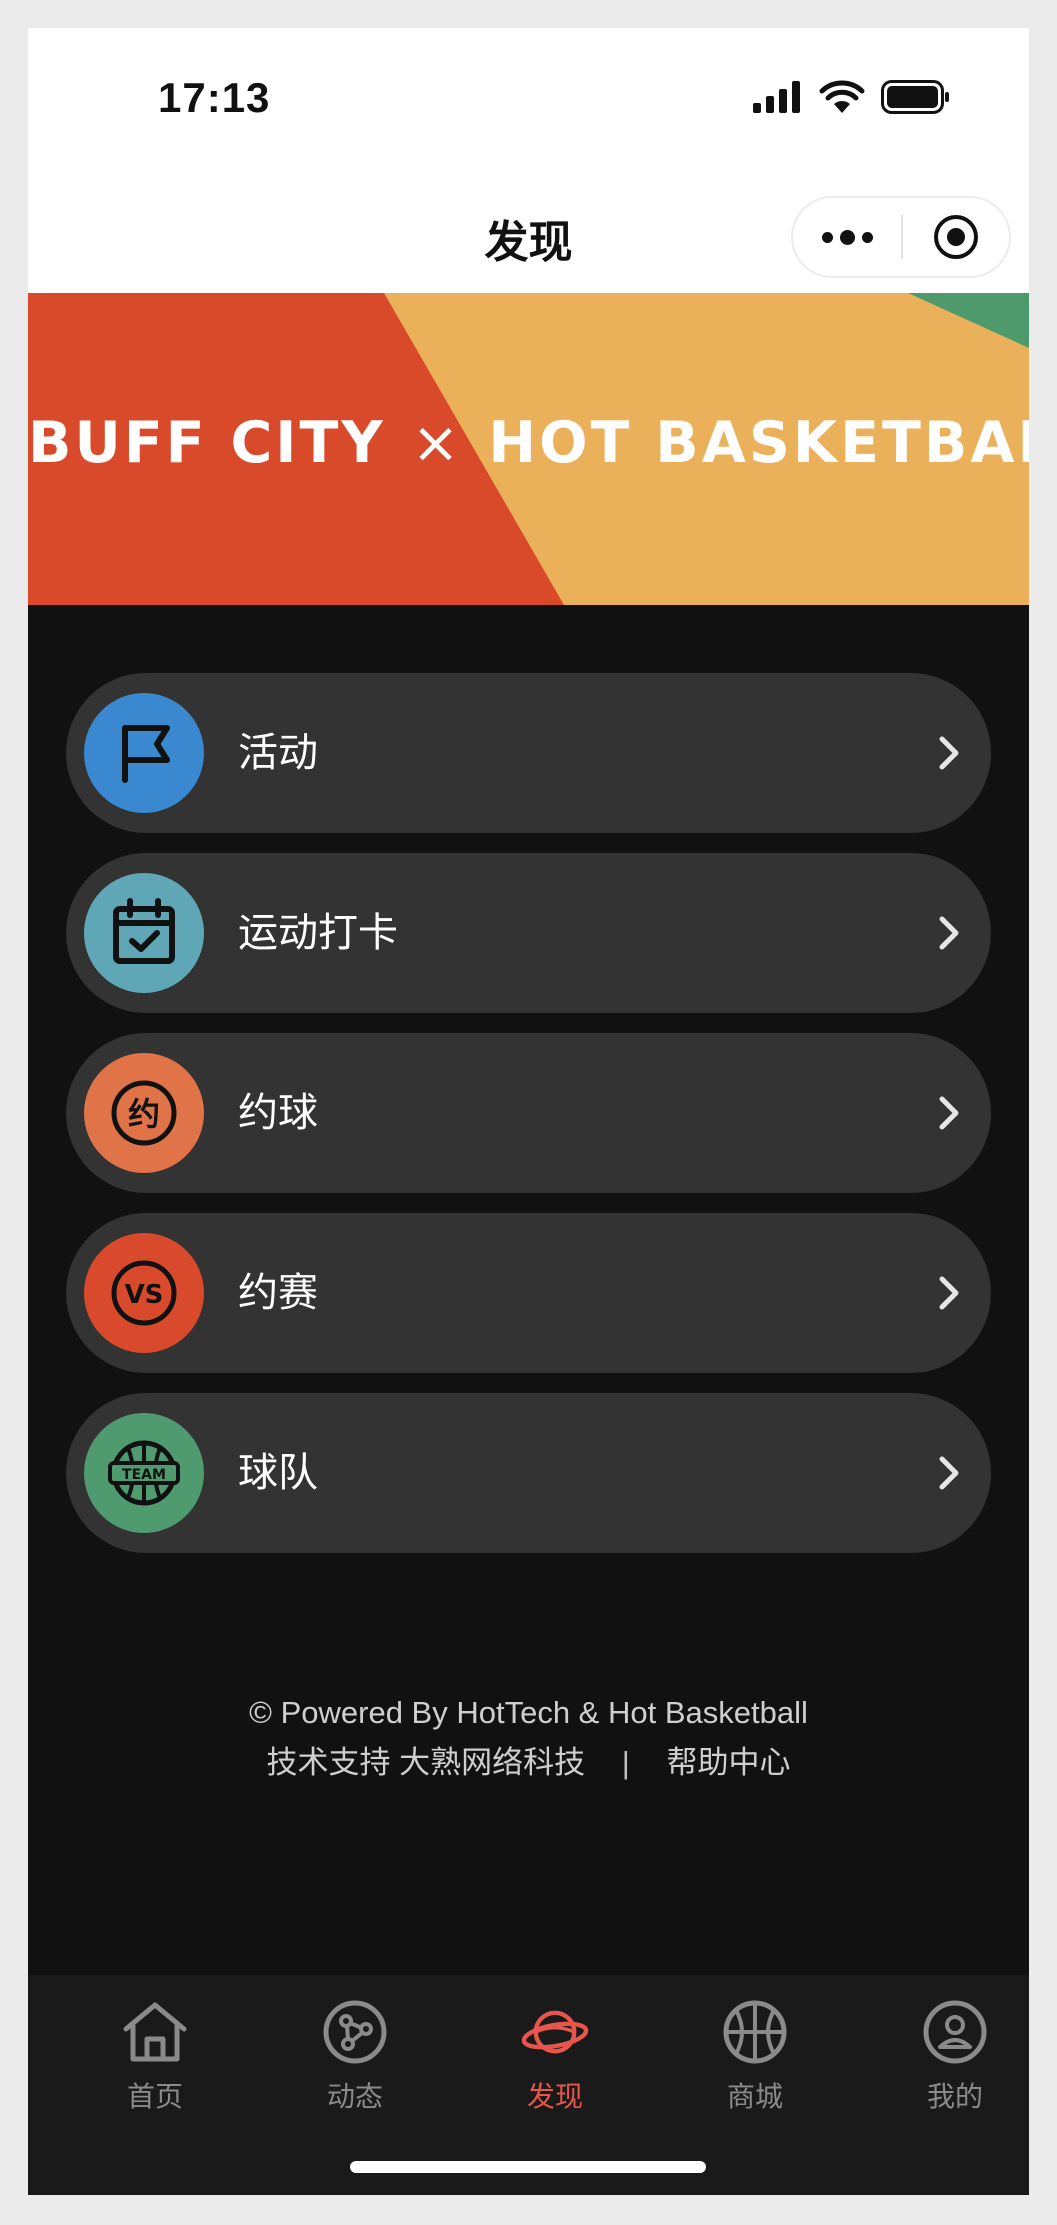  What do you see at coordinates (955, 2032) in the screenshot?
I see `user-circle-icon` at bounding box center [955, 2032].